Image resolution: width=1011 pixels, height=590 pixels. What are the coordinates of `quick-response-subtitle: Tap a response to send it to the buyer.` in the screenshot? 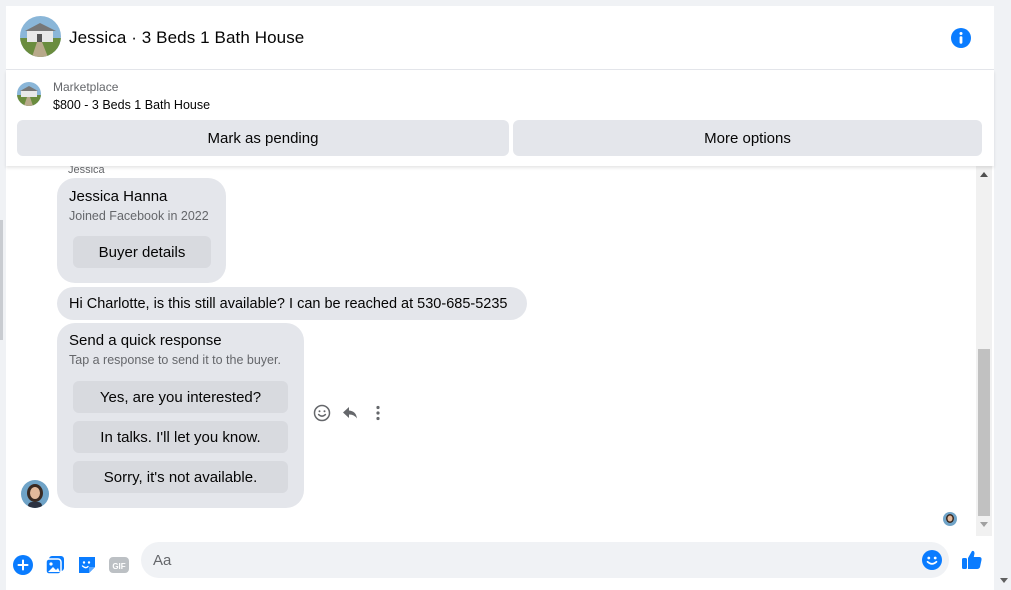 It's located at (175, 360).